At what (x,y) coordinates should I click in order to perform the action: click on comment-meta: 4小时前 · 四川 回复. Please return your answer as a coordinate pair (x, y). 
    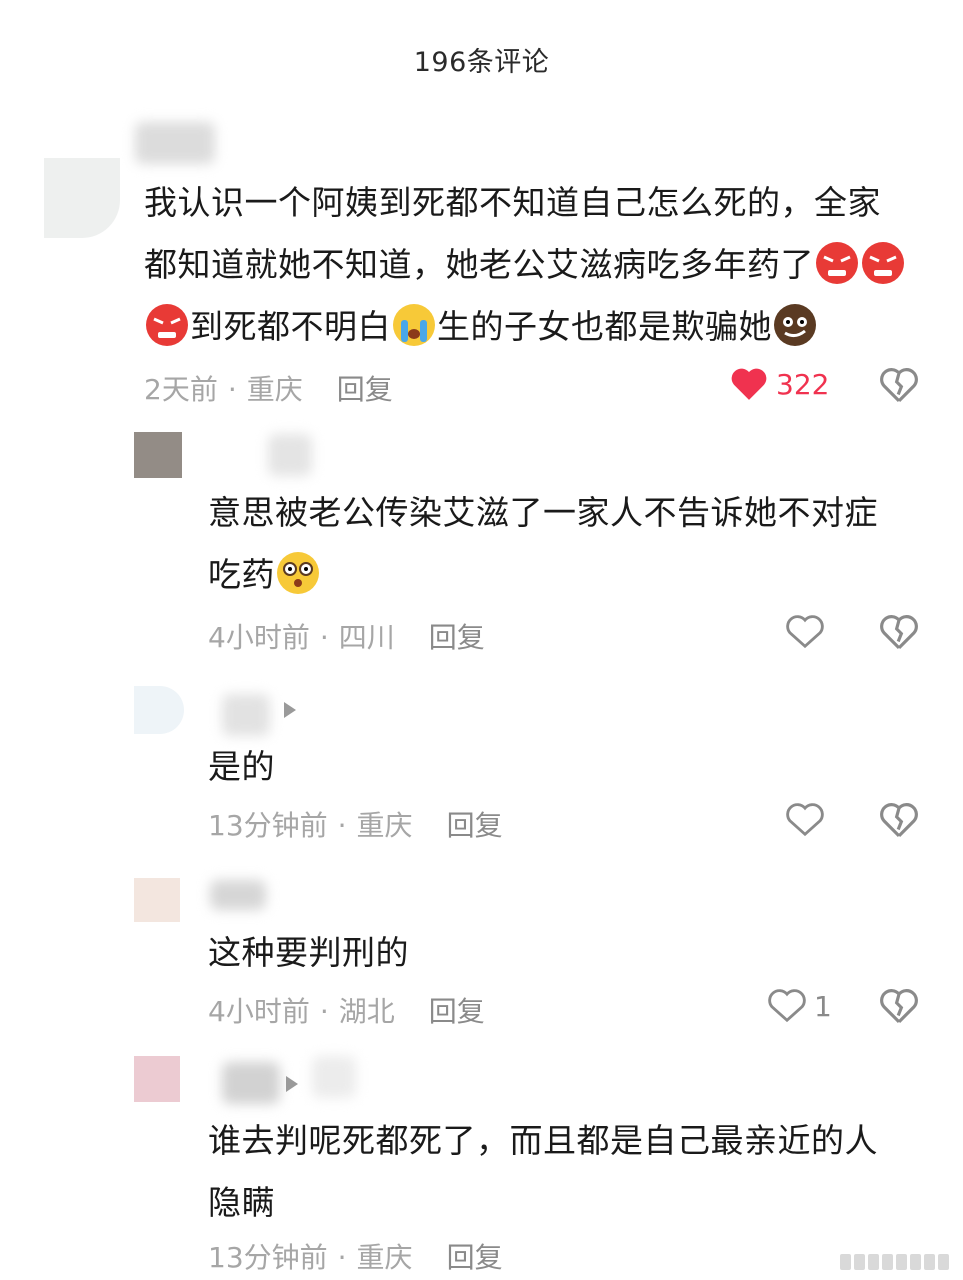
    Looking at the image, I should click on (346, 636).